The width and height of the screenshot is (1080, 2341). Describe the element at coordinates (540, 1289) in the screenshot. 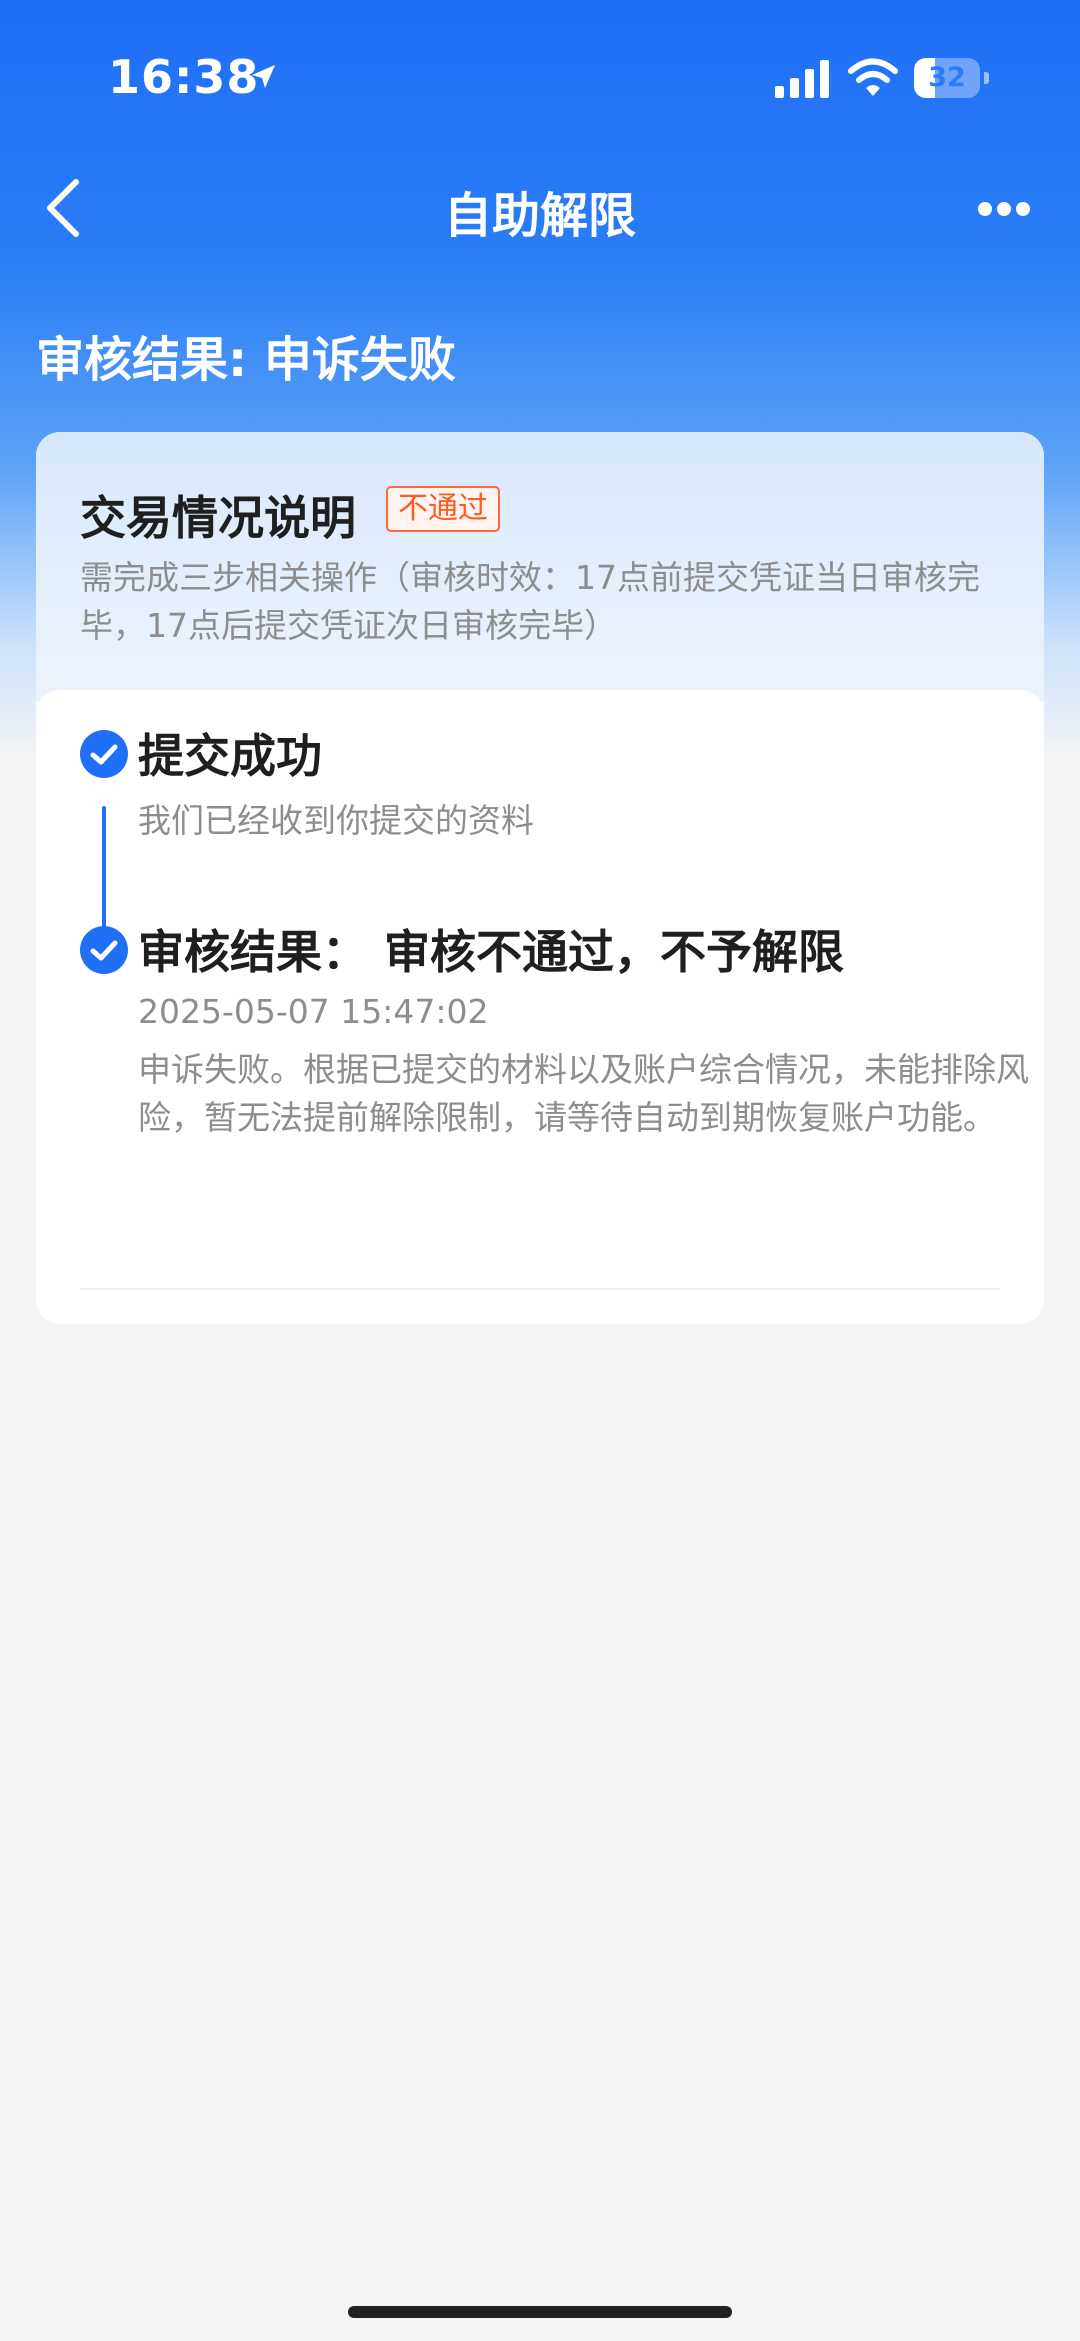

I see `divider` at that location.